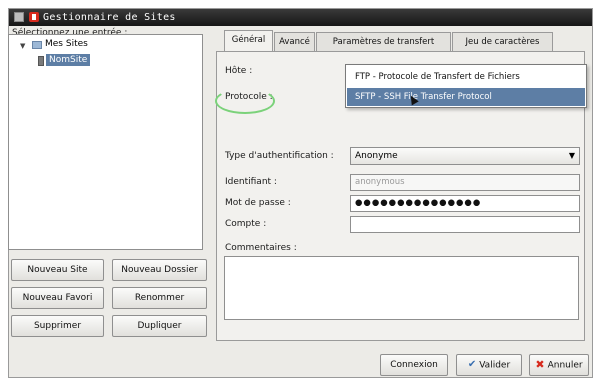 This screenshot has height=383, width=598. Describe the element at coordinates (66, 44) in the screenshot. I see `tree-root-mes-sites: Mes Sites` at that location.